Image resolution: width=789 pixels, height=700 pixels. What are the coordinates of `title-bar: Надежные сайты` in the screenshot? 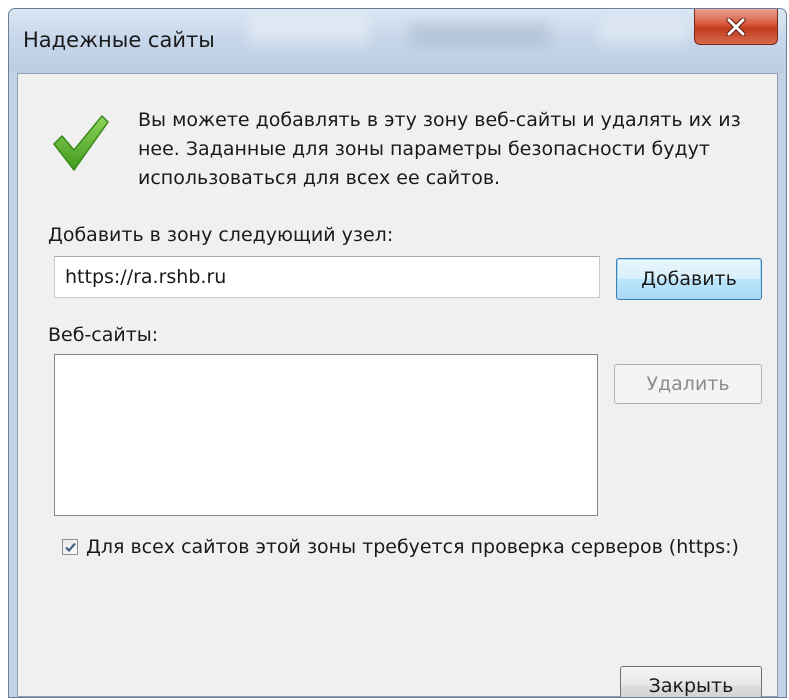 It's located at (397, 41).